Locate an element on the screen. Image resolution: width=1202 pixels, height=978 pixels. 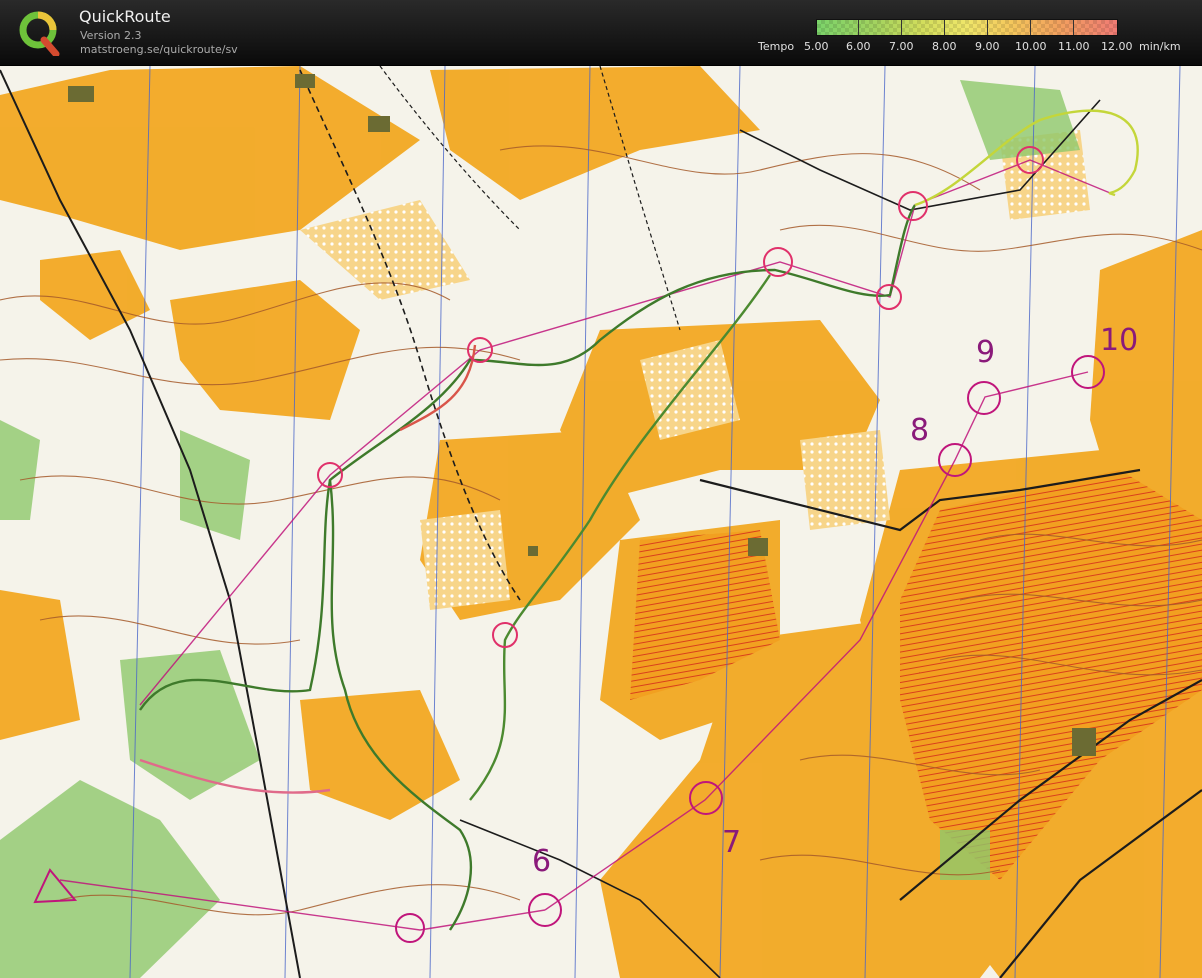
tempo-tick-label: 11.00 is located at coordinates (1074, 46).